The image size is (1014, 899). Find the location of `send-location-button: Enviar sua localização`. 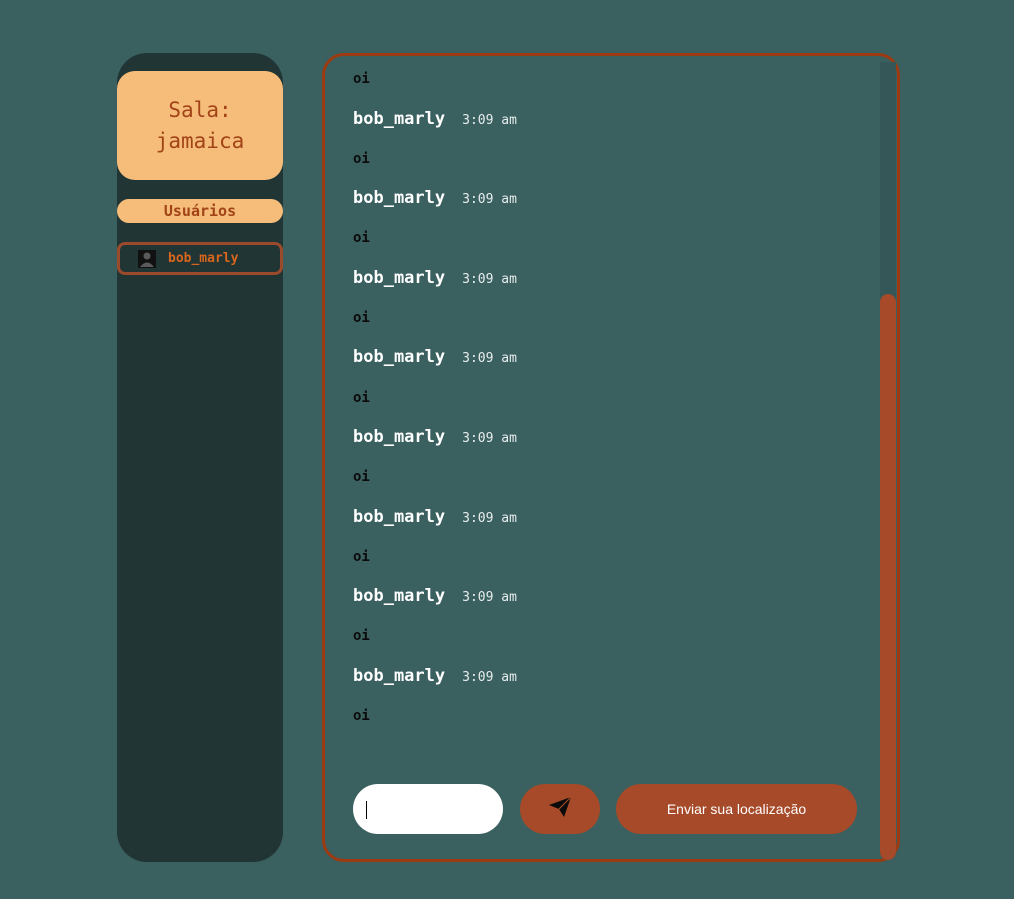

send-location-button: Enviar sua localização is located at coordinates (736, 809).